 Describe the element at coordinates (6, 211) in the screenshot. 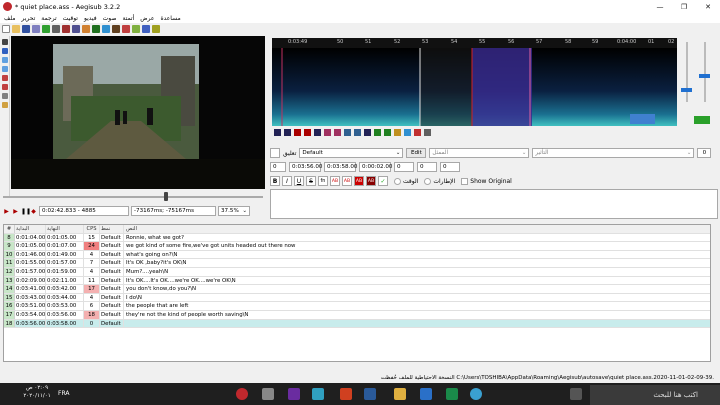

I see `play-icon: ▶` at that location.